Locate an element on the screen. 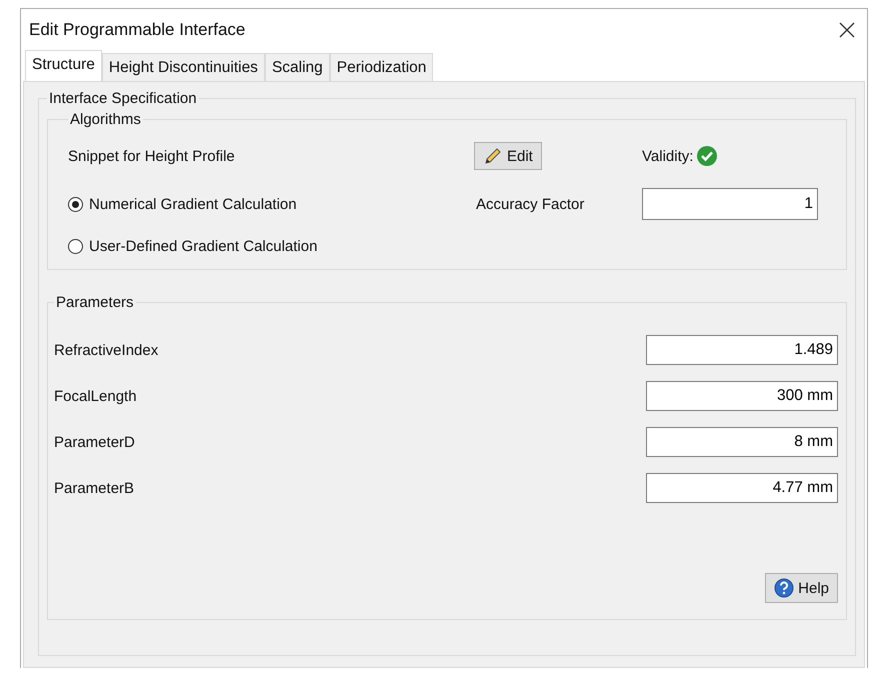  accuracy-field: 1 is located at coordinates (730, 204).